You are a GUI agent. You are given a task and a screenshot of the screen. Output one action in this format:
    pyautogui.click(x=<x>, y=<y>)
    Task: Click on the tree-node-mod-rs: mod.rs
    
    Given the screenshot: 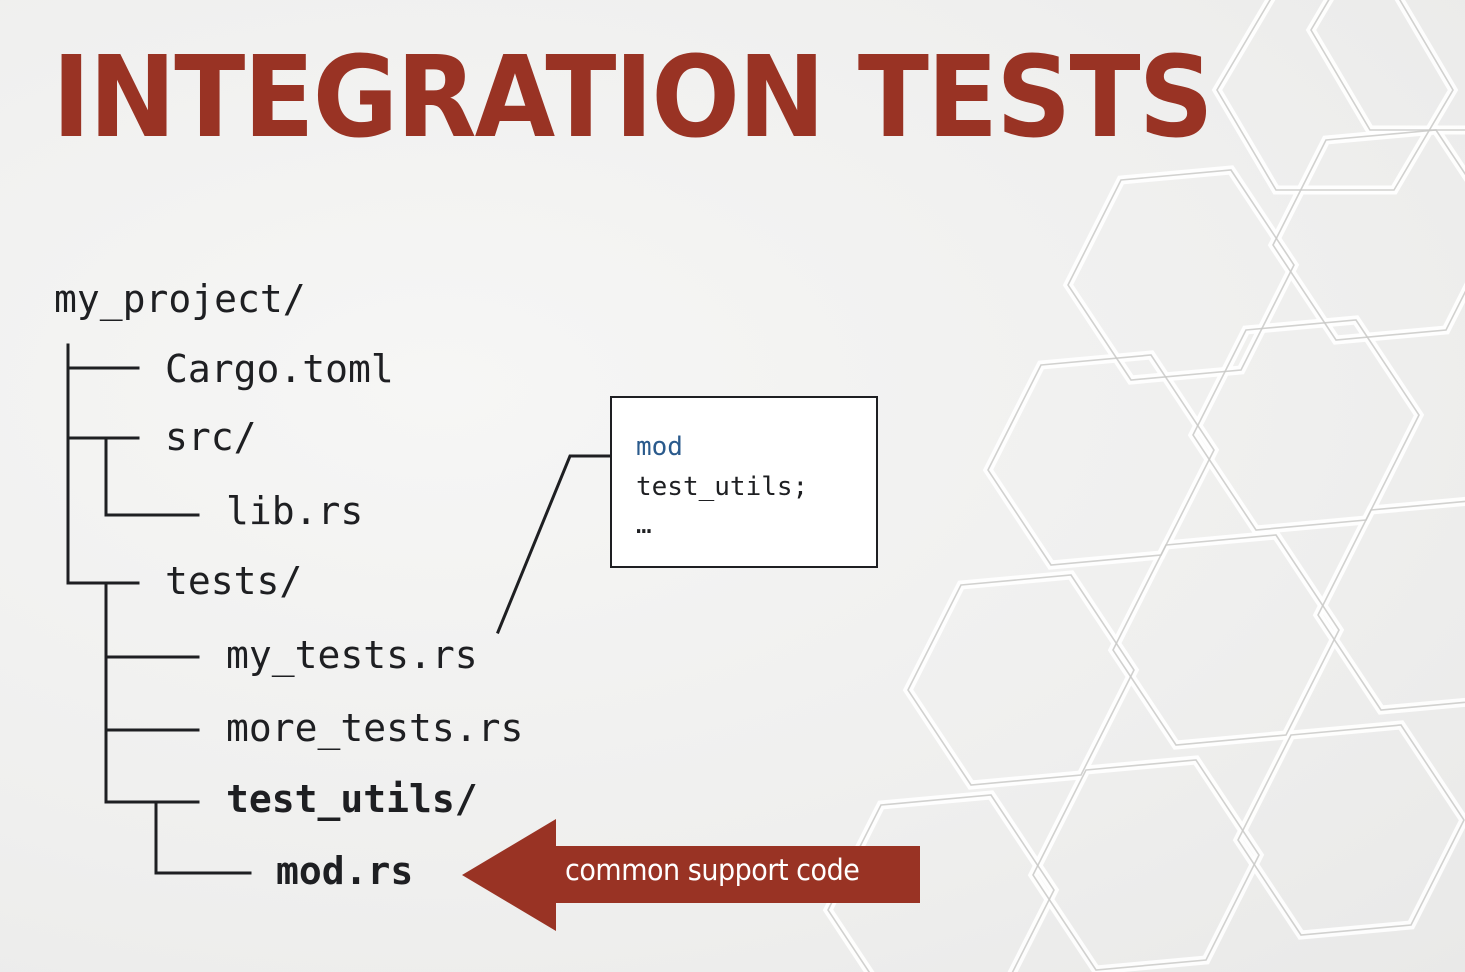 What is the action you would take?
    pyautogui.click(x=345, y=871)
    